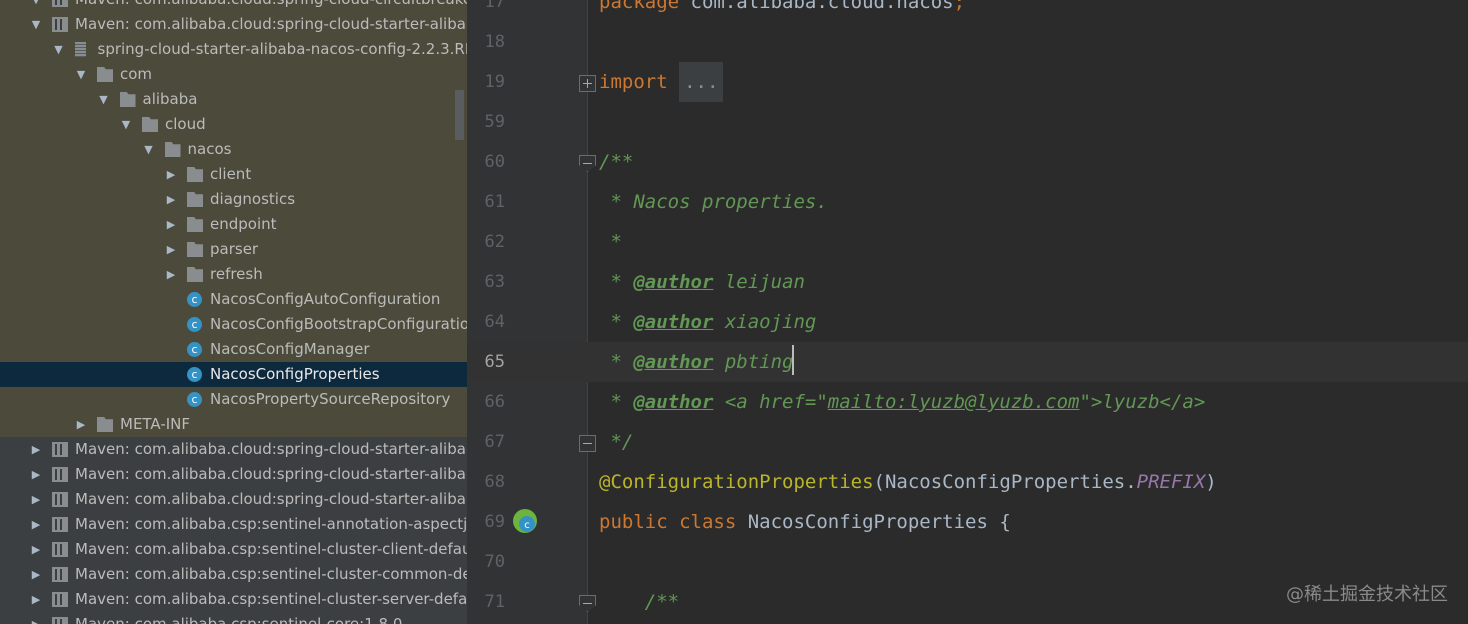 This screenshot has height=624, width=1468. What do you see at coordinates (782, 11) in the screenshot?
I see `code-line: package com.alibaba.cloud.nacos;` at bounding box center [782, 11].